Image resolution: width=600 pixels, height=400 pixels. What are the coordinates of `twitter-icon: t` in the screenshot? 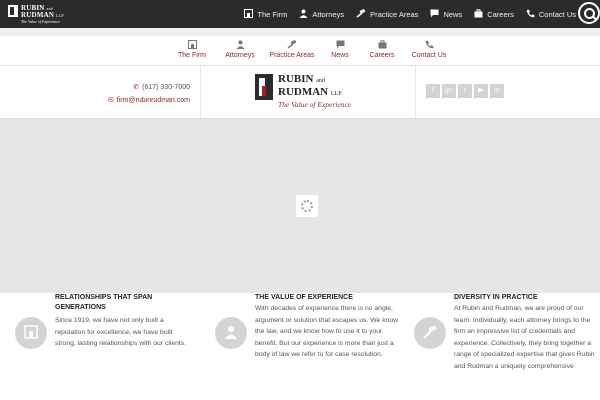 It's located at (465, 91).